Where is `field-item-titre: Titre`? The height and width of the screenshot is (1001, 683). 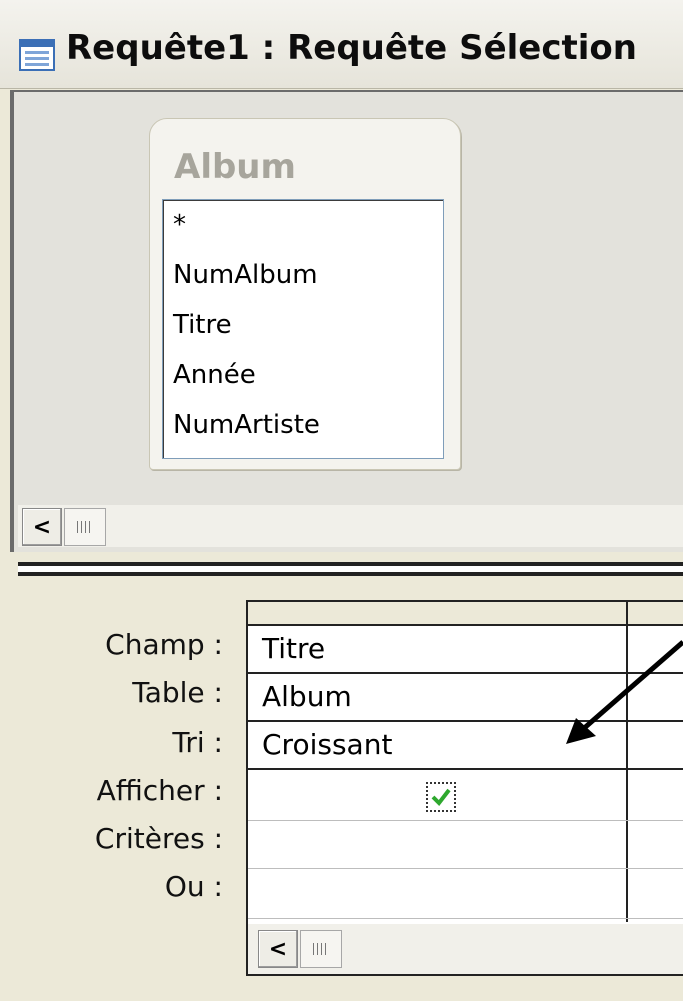
field-item-titre: Titre is located at coordinates (202, 325).